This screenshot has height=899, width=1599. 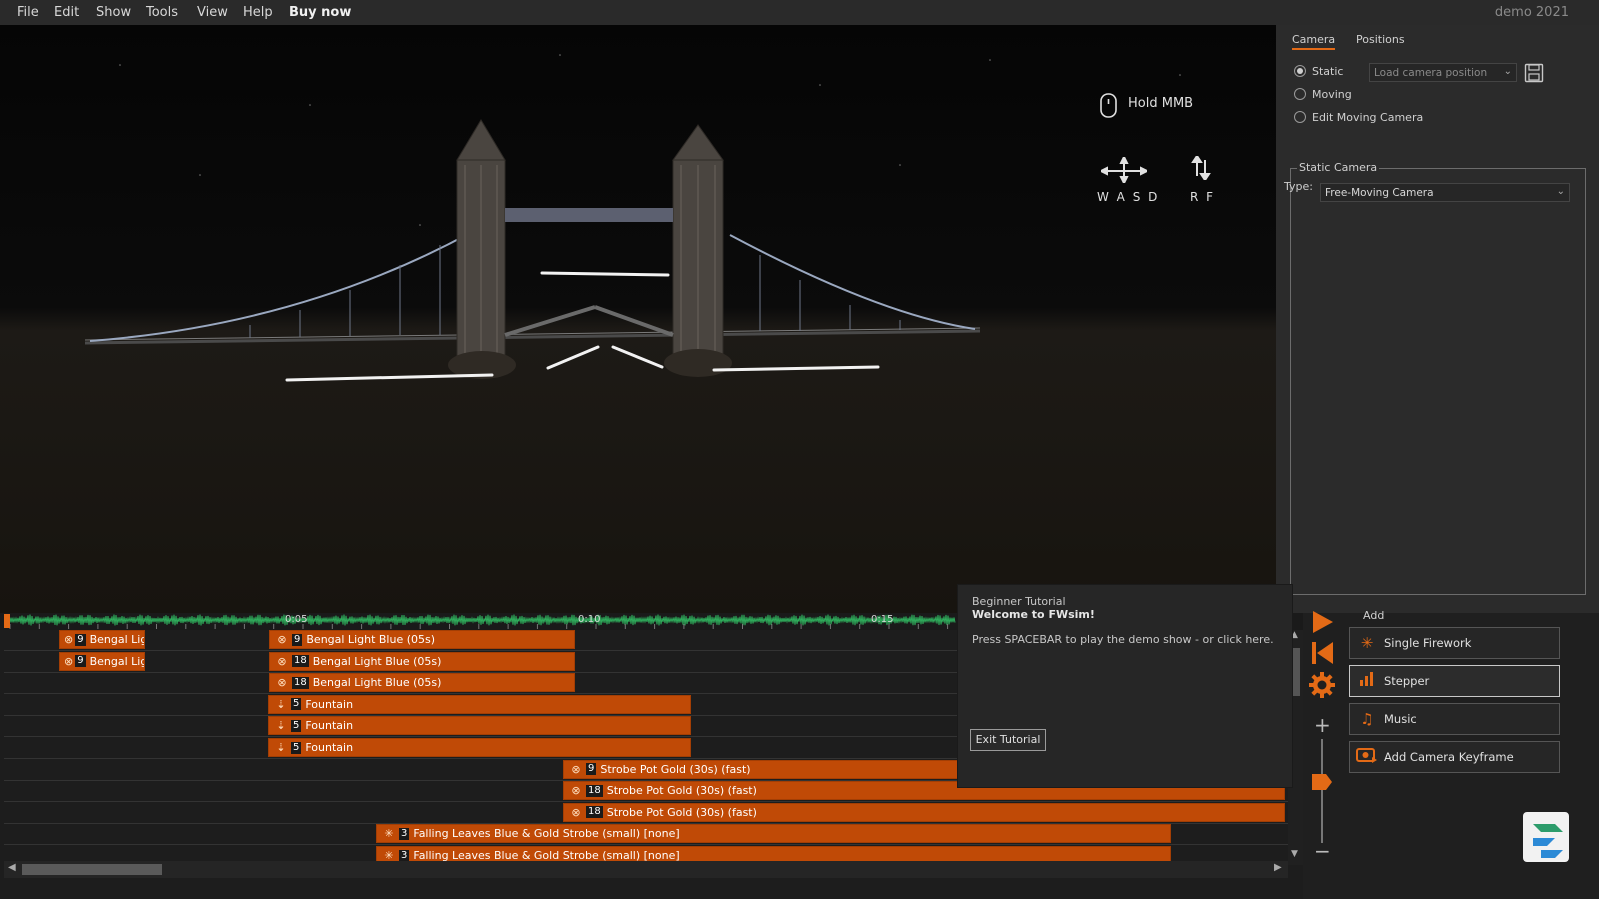 What do you see at coordinates (66, 12) in the screenshot?
I see `menu-edit: Edit` at bounding box center [66, 12].